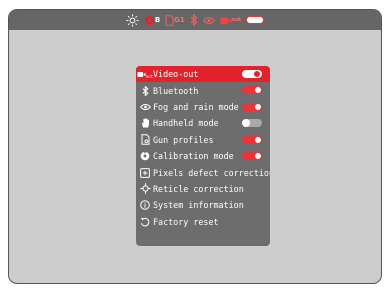 Image resolution: width=390 pixels, height=292 pixels. What do you see at coordinates (203, 140) in the screenshot?
I see `menu-item-gun-profiles: Gun profiles` at bounding box center [203, 140].